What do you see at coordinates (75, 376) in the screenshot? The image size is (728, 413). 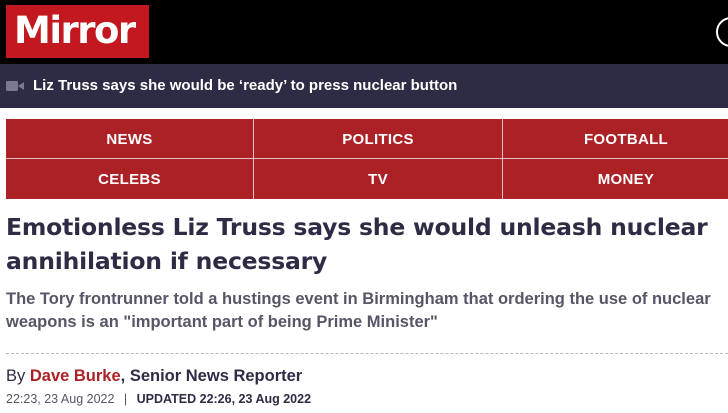 I see `author-link: Dave Burke` at bounding box center [75, 376].